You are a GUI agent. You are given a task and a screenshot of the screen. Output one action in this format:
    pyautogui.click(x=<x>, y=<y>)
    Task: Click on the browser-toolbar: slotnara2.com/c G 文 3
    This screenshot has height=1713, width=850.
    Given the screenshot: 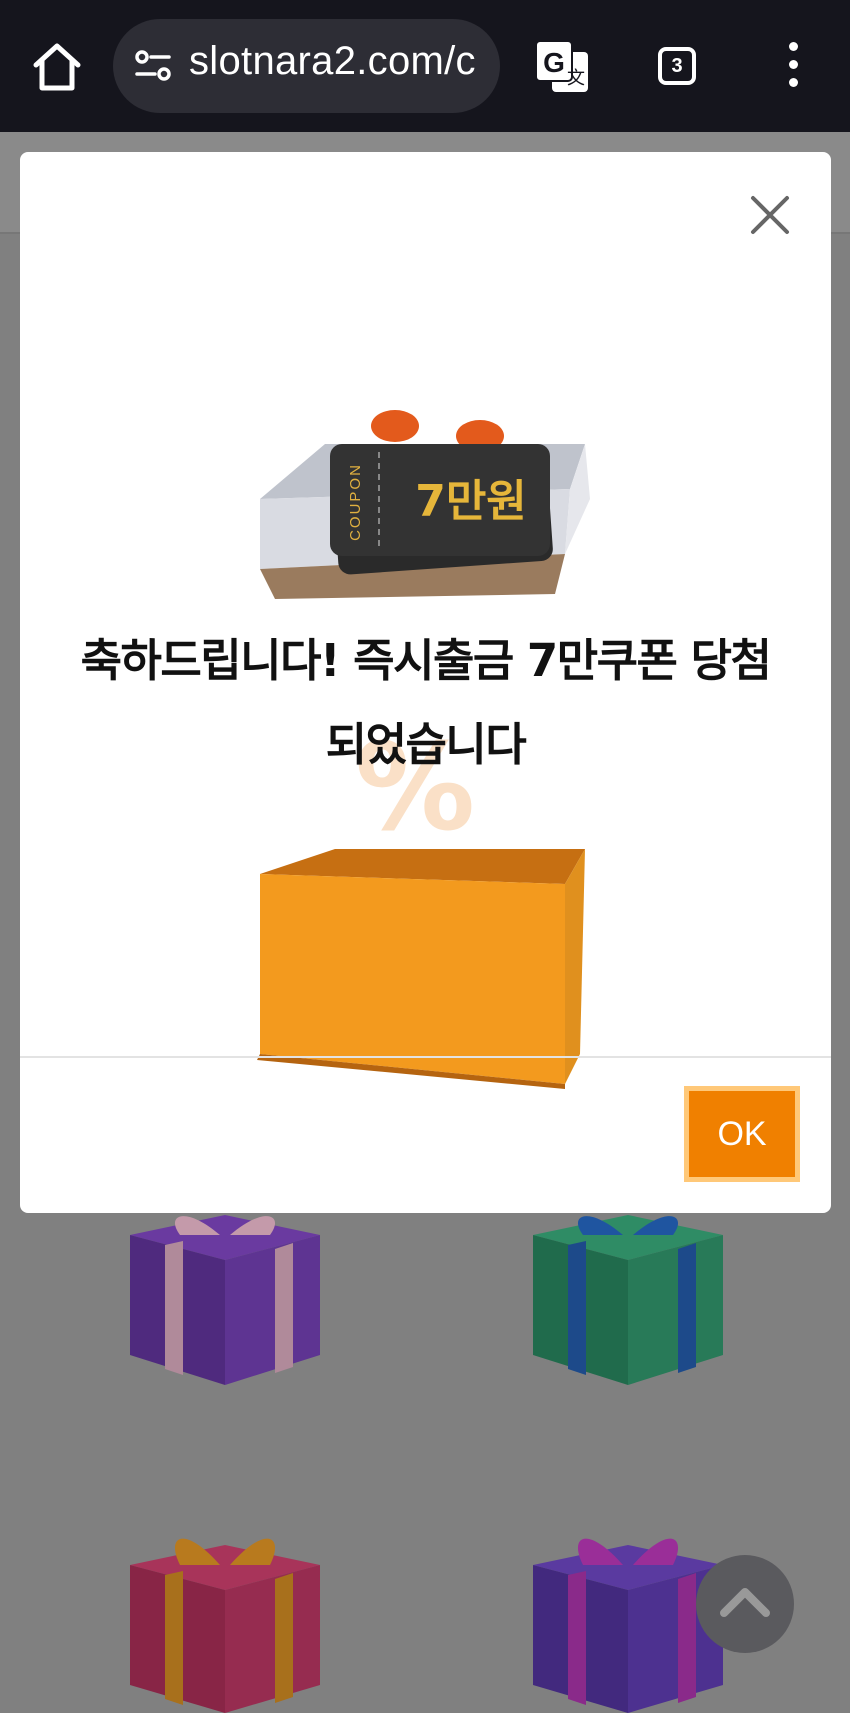 What is the action you would take?
    pyautogui.click(x=425, y=66)
    